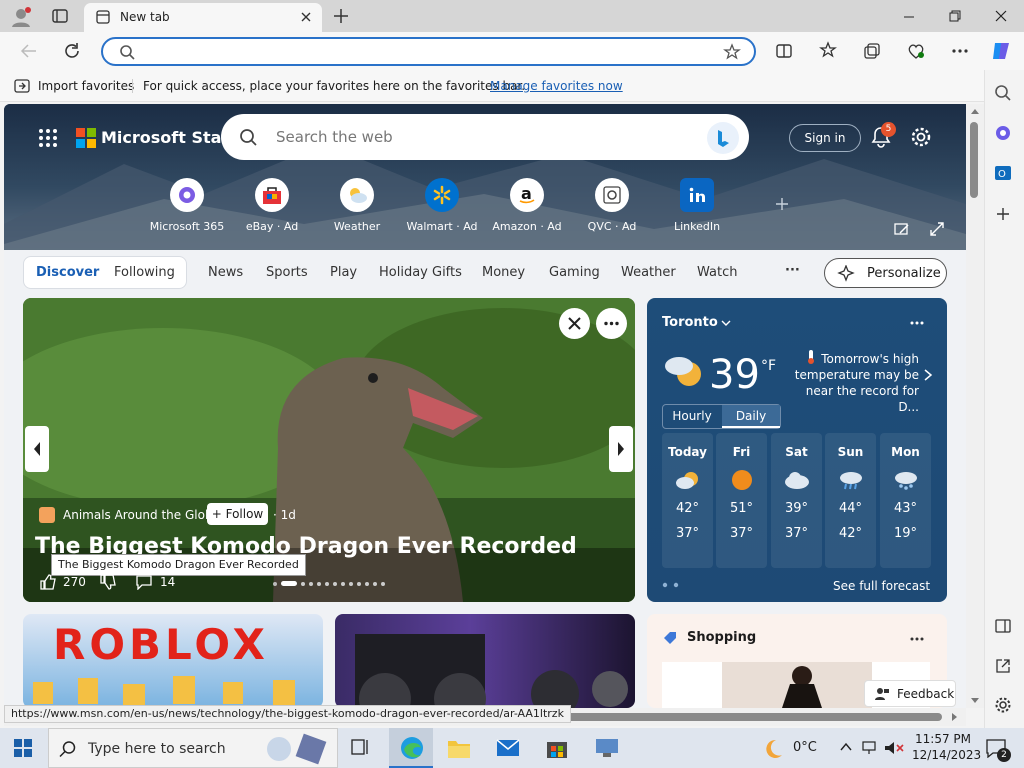 This screenshot has width=1024, height=768. Describe the element at coordinates (916, 51) in the screenshot. I see `browser-essentials-icon` at that location.